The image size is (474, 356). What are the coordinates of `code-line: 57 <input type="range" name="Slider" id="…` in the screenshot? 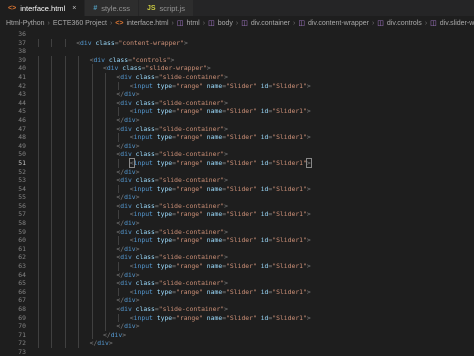 It's located at (237, 215).